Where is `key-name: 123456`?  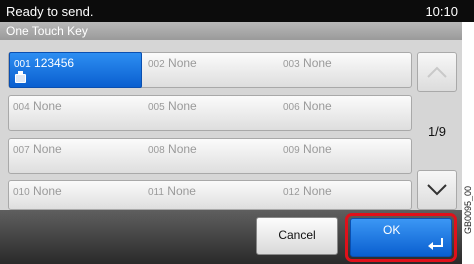 key-name: 123456 is located at coordinates (54, 63).